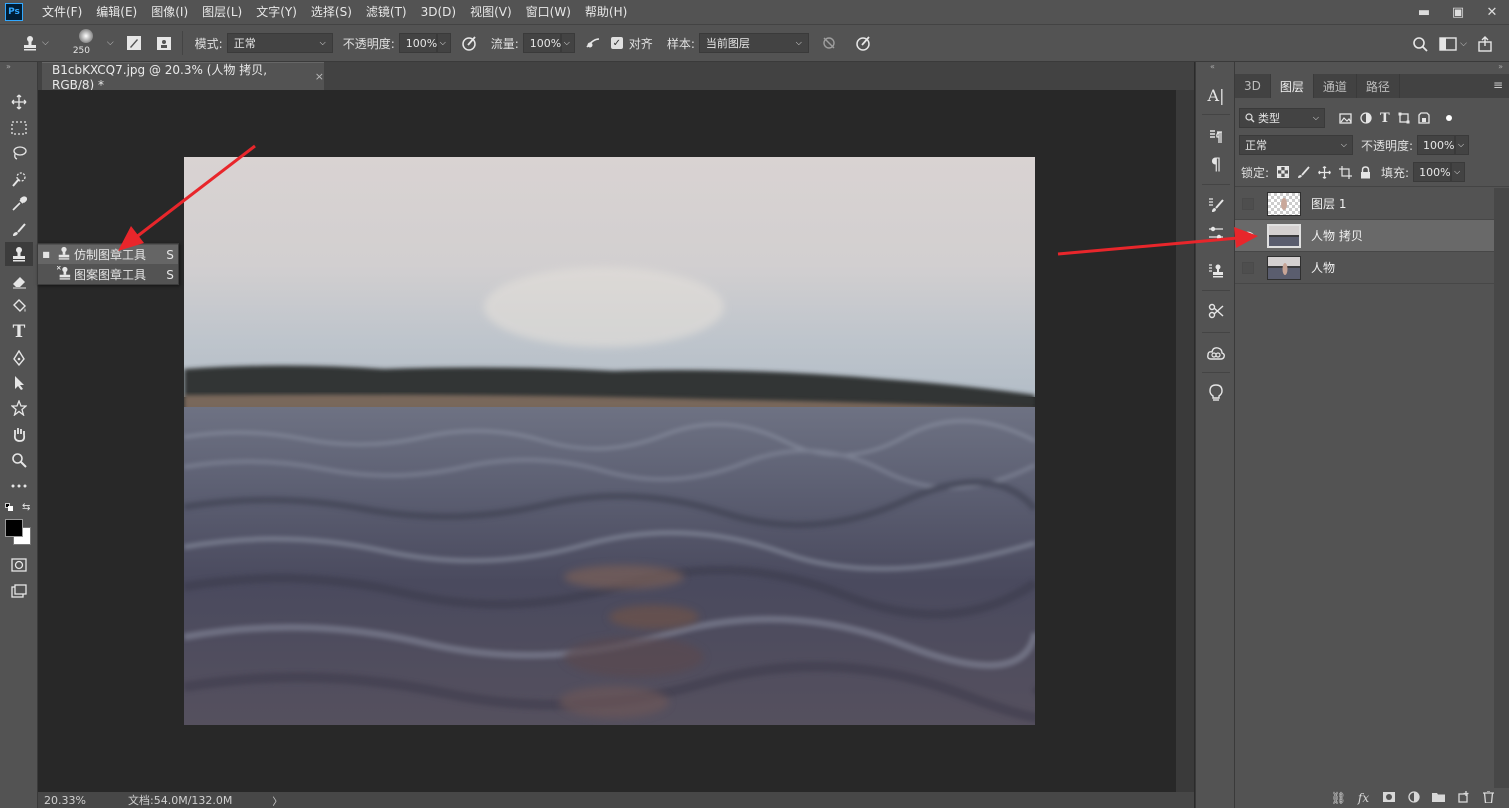  I want to click on lock-pixels-icon, so click(1303, 172).